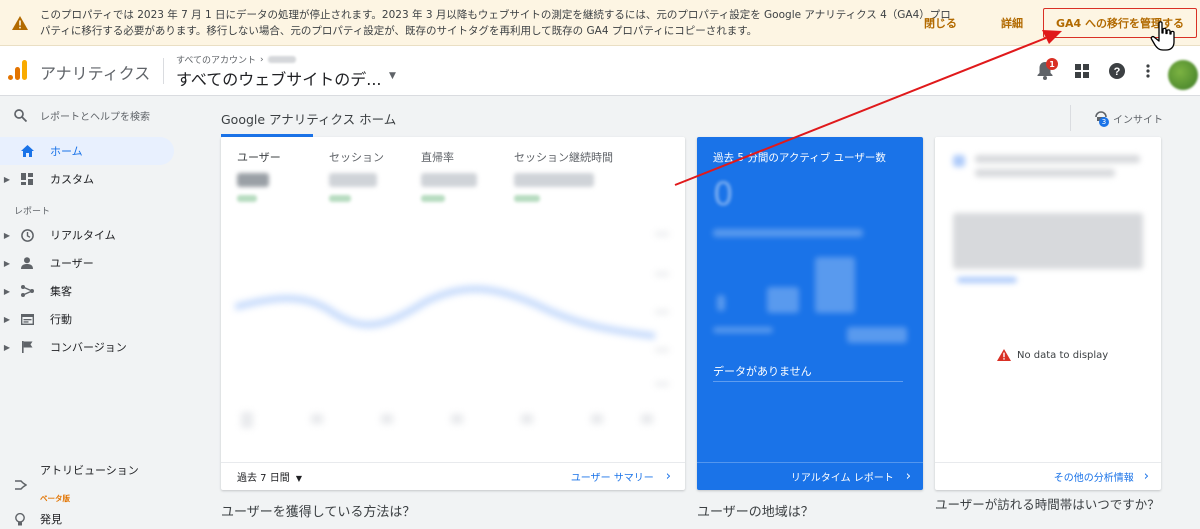 This screenshot has height=529, width=1200. What do you see at coordinates (1004, 355) in the screenshot?
I see `alert-triangle-icon` at bounding box center [1004, 355].